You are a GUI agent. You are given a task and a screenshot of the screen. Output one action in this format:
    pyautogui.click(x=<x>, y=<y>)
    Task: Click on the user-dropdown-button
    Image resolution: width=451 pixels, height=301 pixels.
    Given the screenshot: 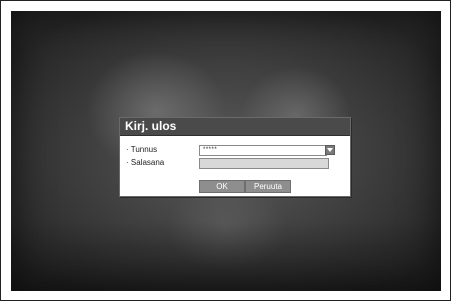 What is the action you would take?
    pyautogui.click(x=330, y=150)
    